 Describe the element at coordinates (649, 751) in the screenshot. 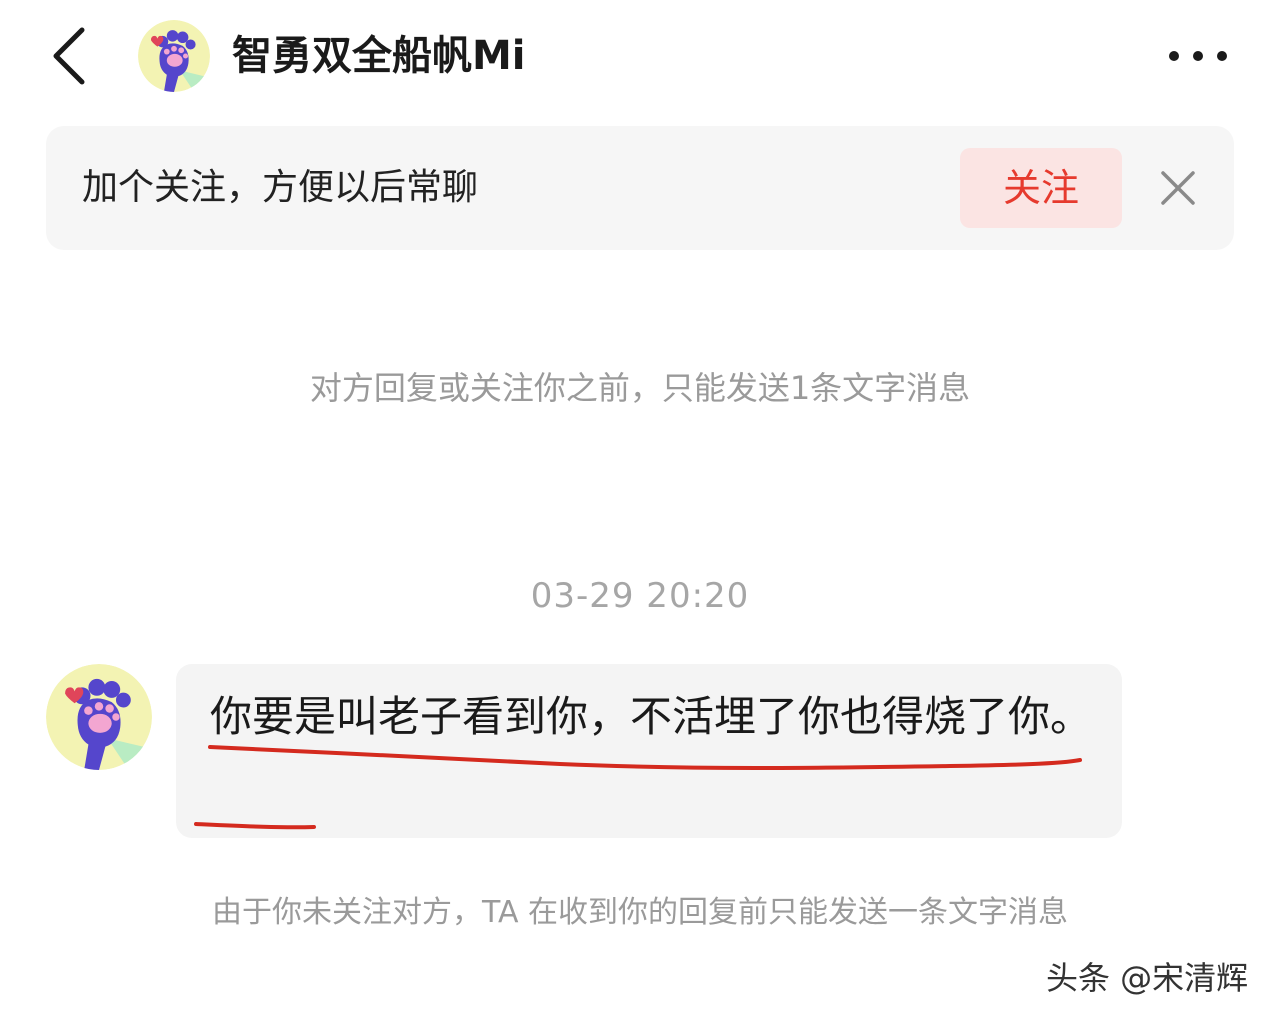

I see `message-bubble: 你要是叫老子看到你，不活埋了你也得烧了你。` at that location.